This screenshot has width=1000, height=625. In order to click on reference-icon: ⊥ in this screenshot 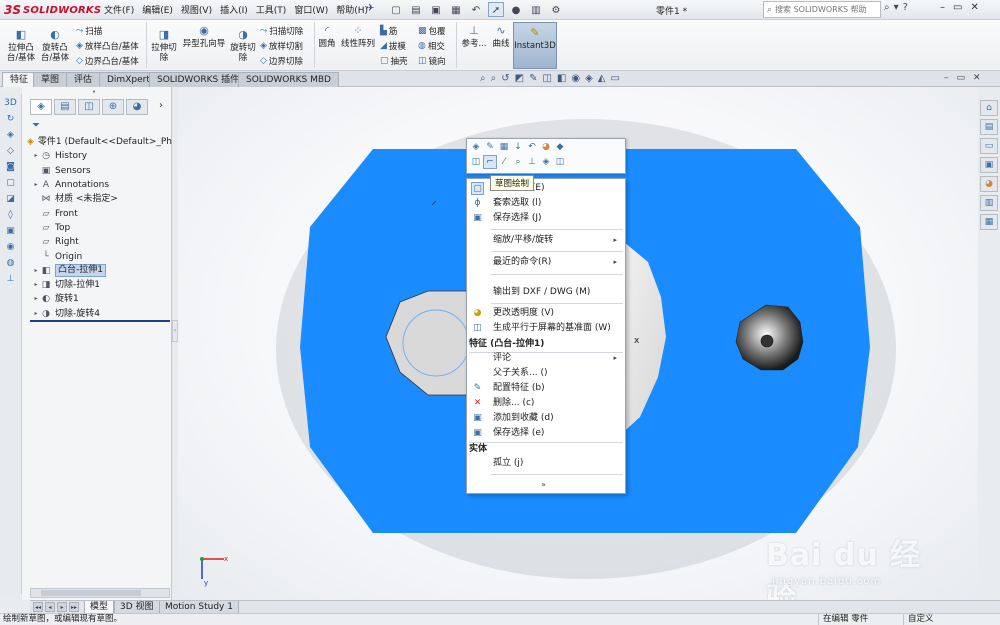, I will do `click(11, 280)`.